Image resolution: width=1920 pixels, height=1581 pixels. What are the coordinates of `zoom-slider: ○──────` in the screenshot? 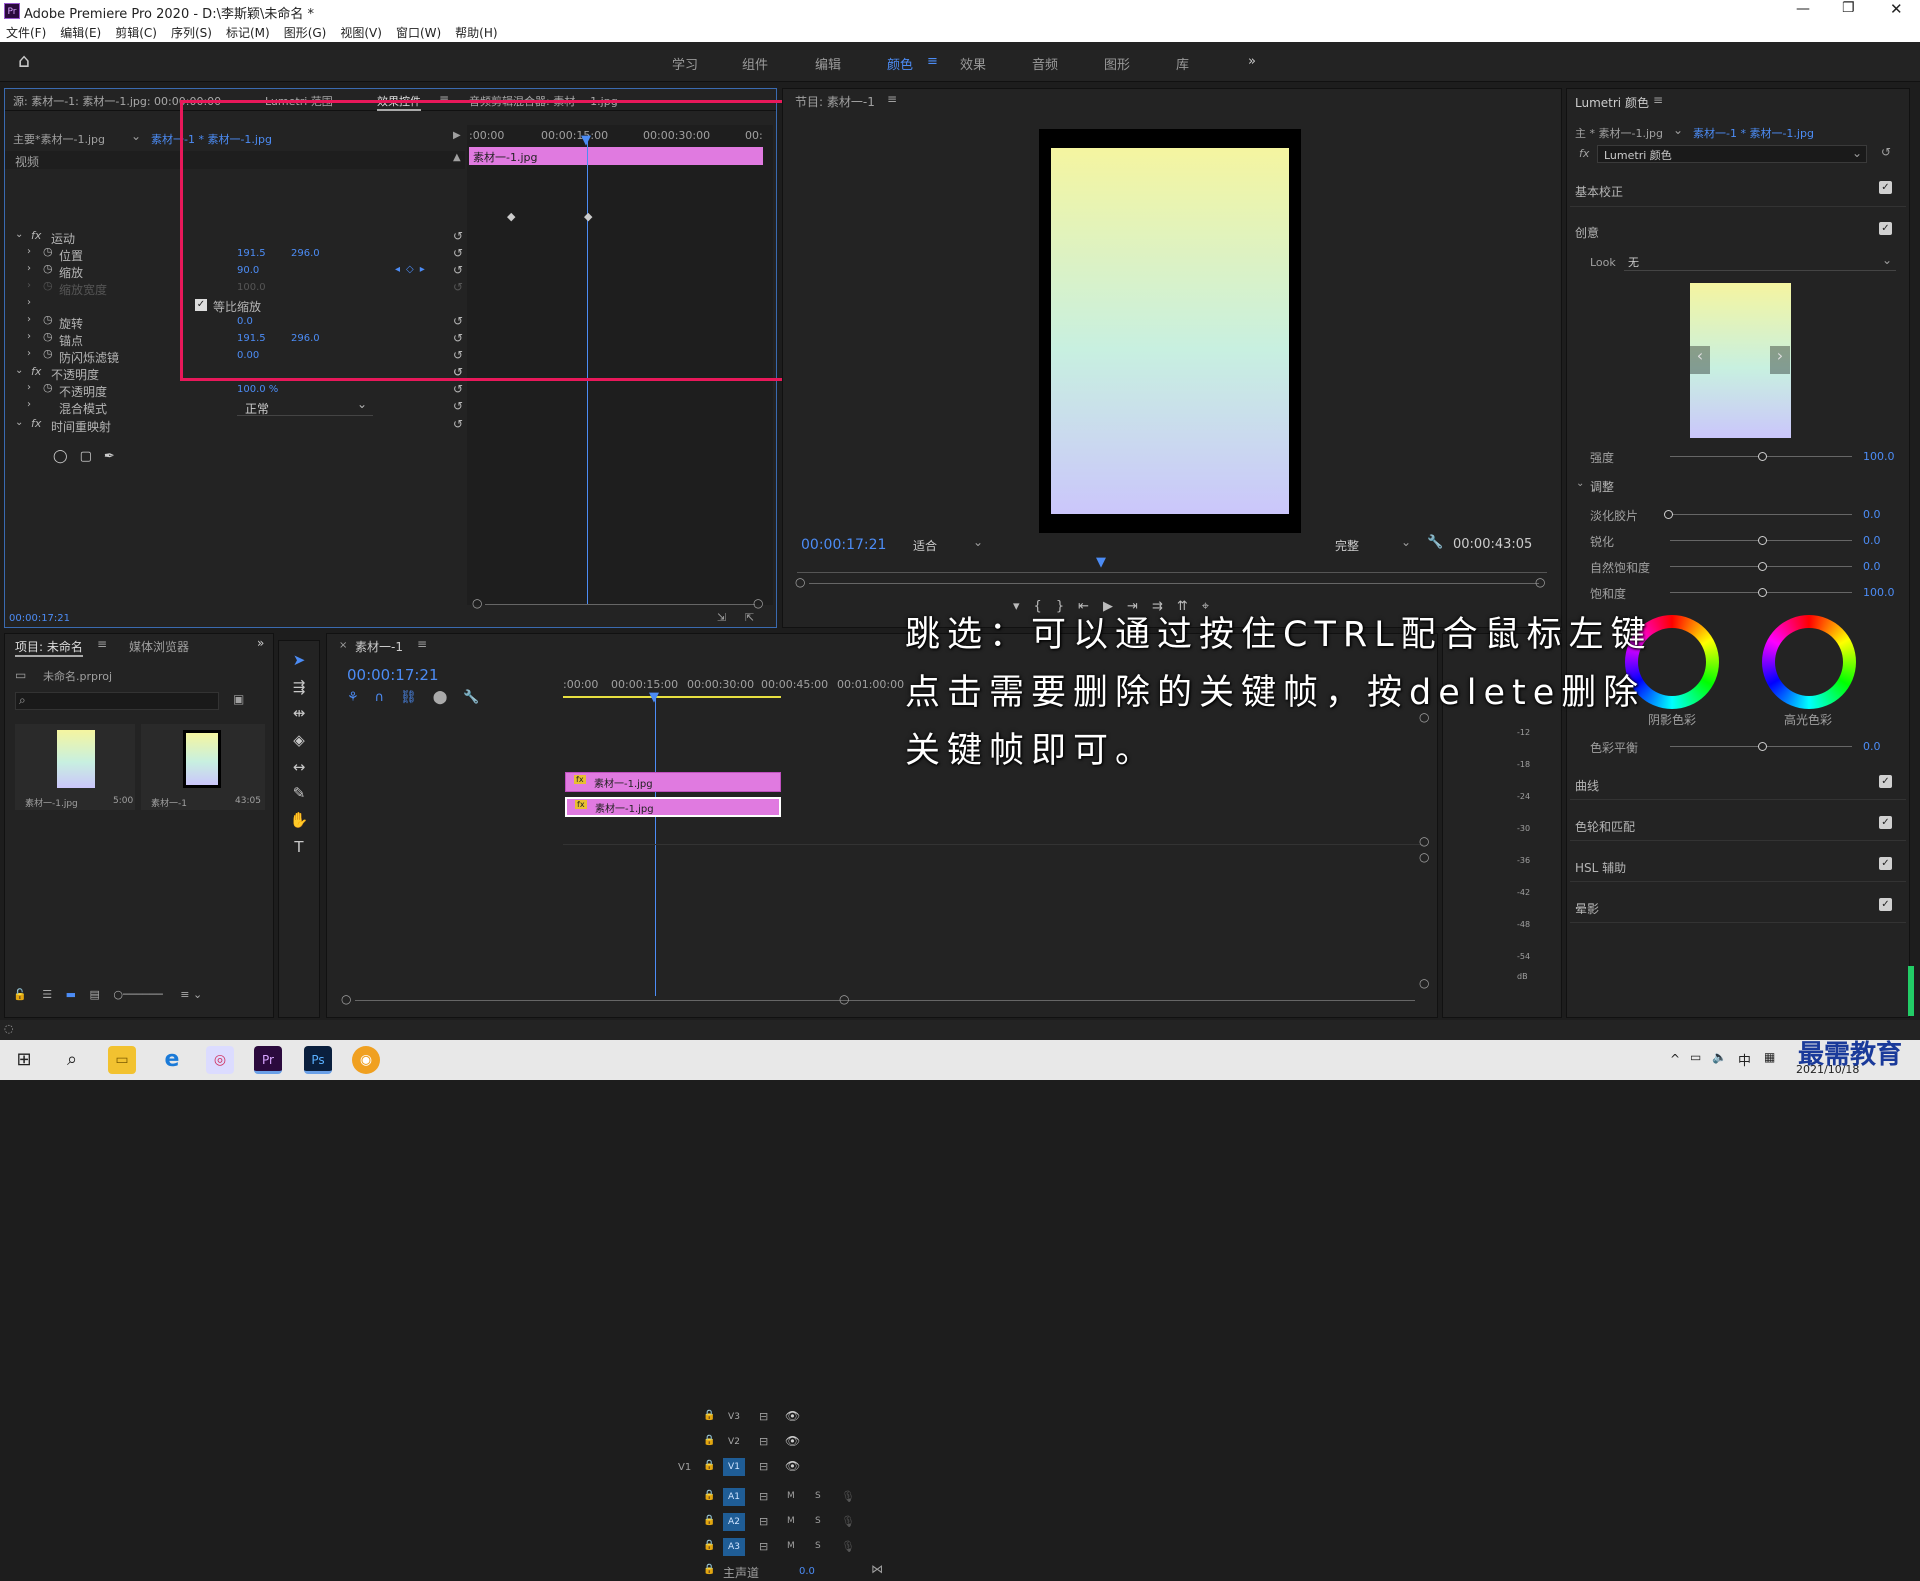 It's located at (137, 994).